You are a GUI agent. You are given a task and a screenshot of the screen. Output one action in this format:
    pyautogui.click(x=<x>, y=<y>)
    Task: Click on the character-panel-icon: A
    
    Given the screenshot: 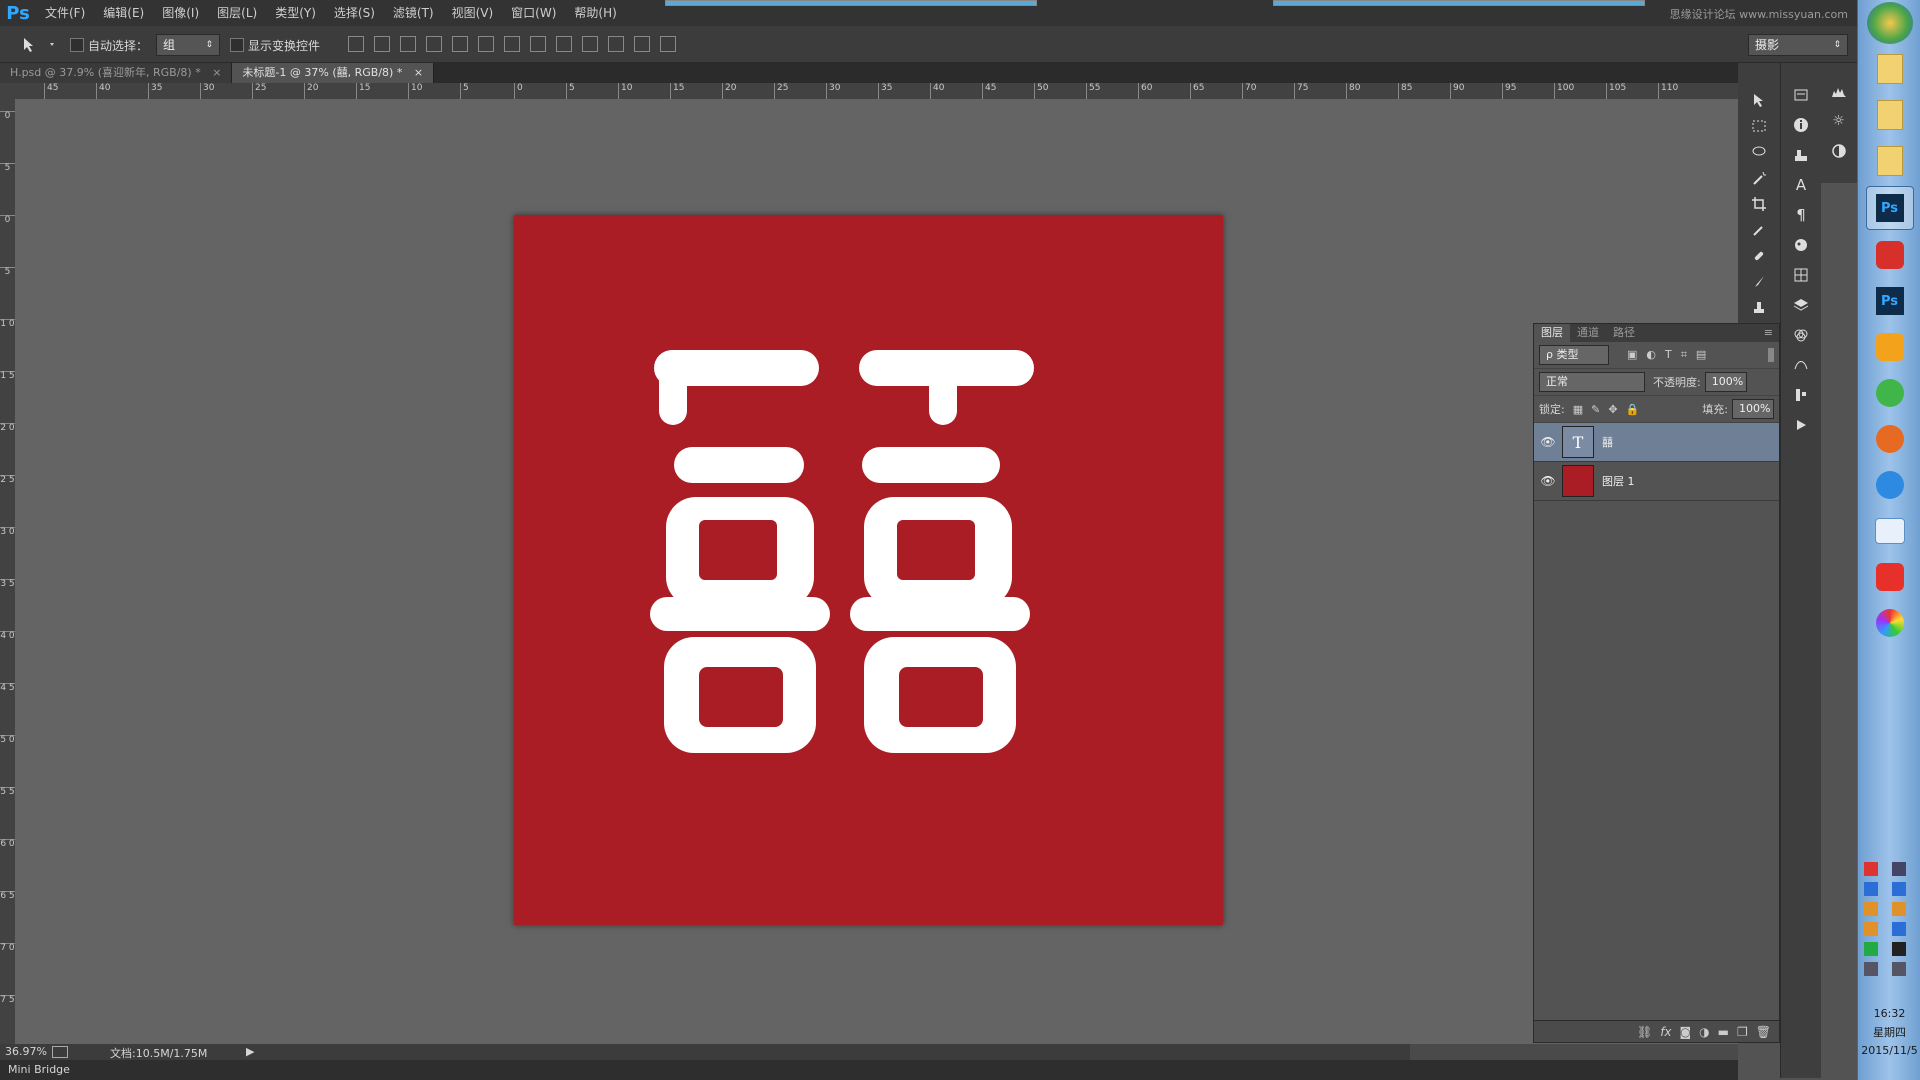 What is the action you would take?
    pyautogui.click(x=1801, y=185)
    